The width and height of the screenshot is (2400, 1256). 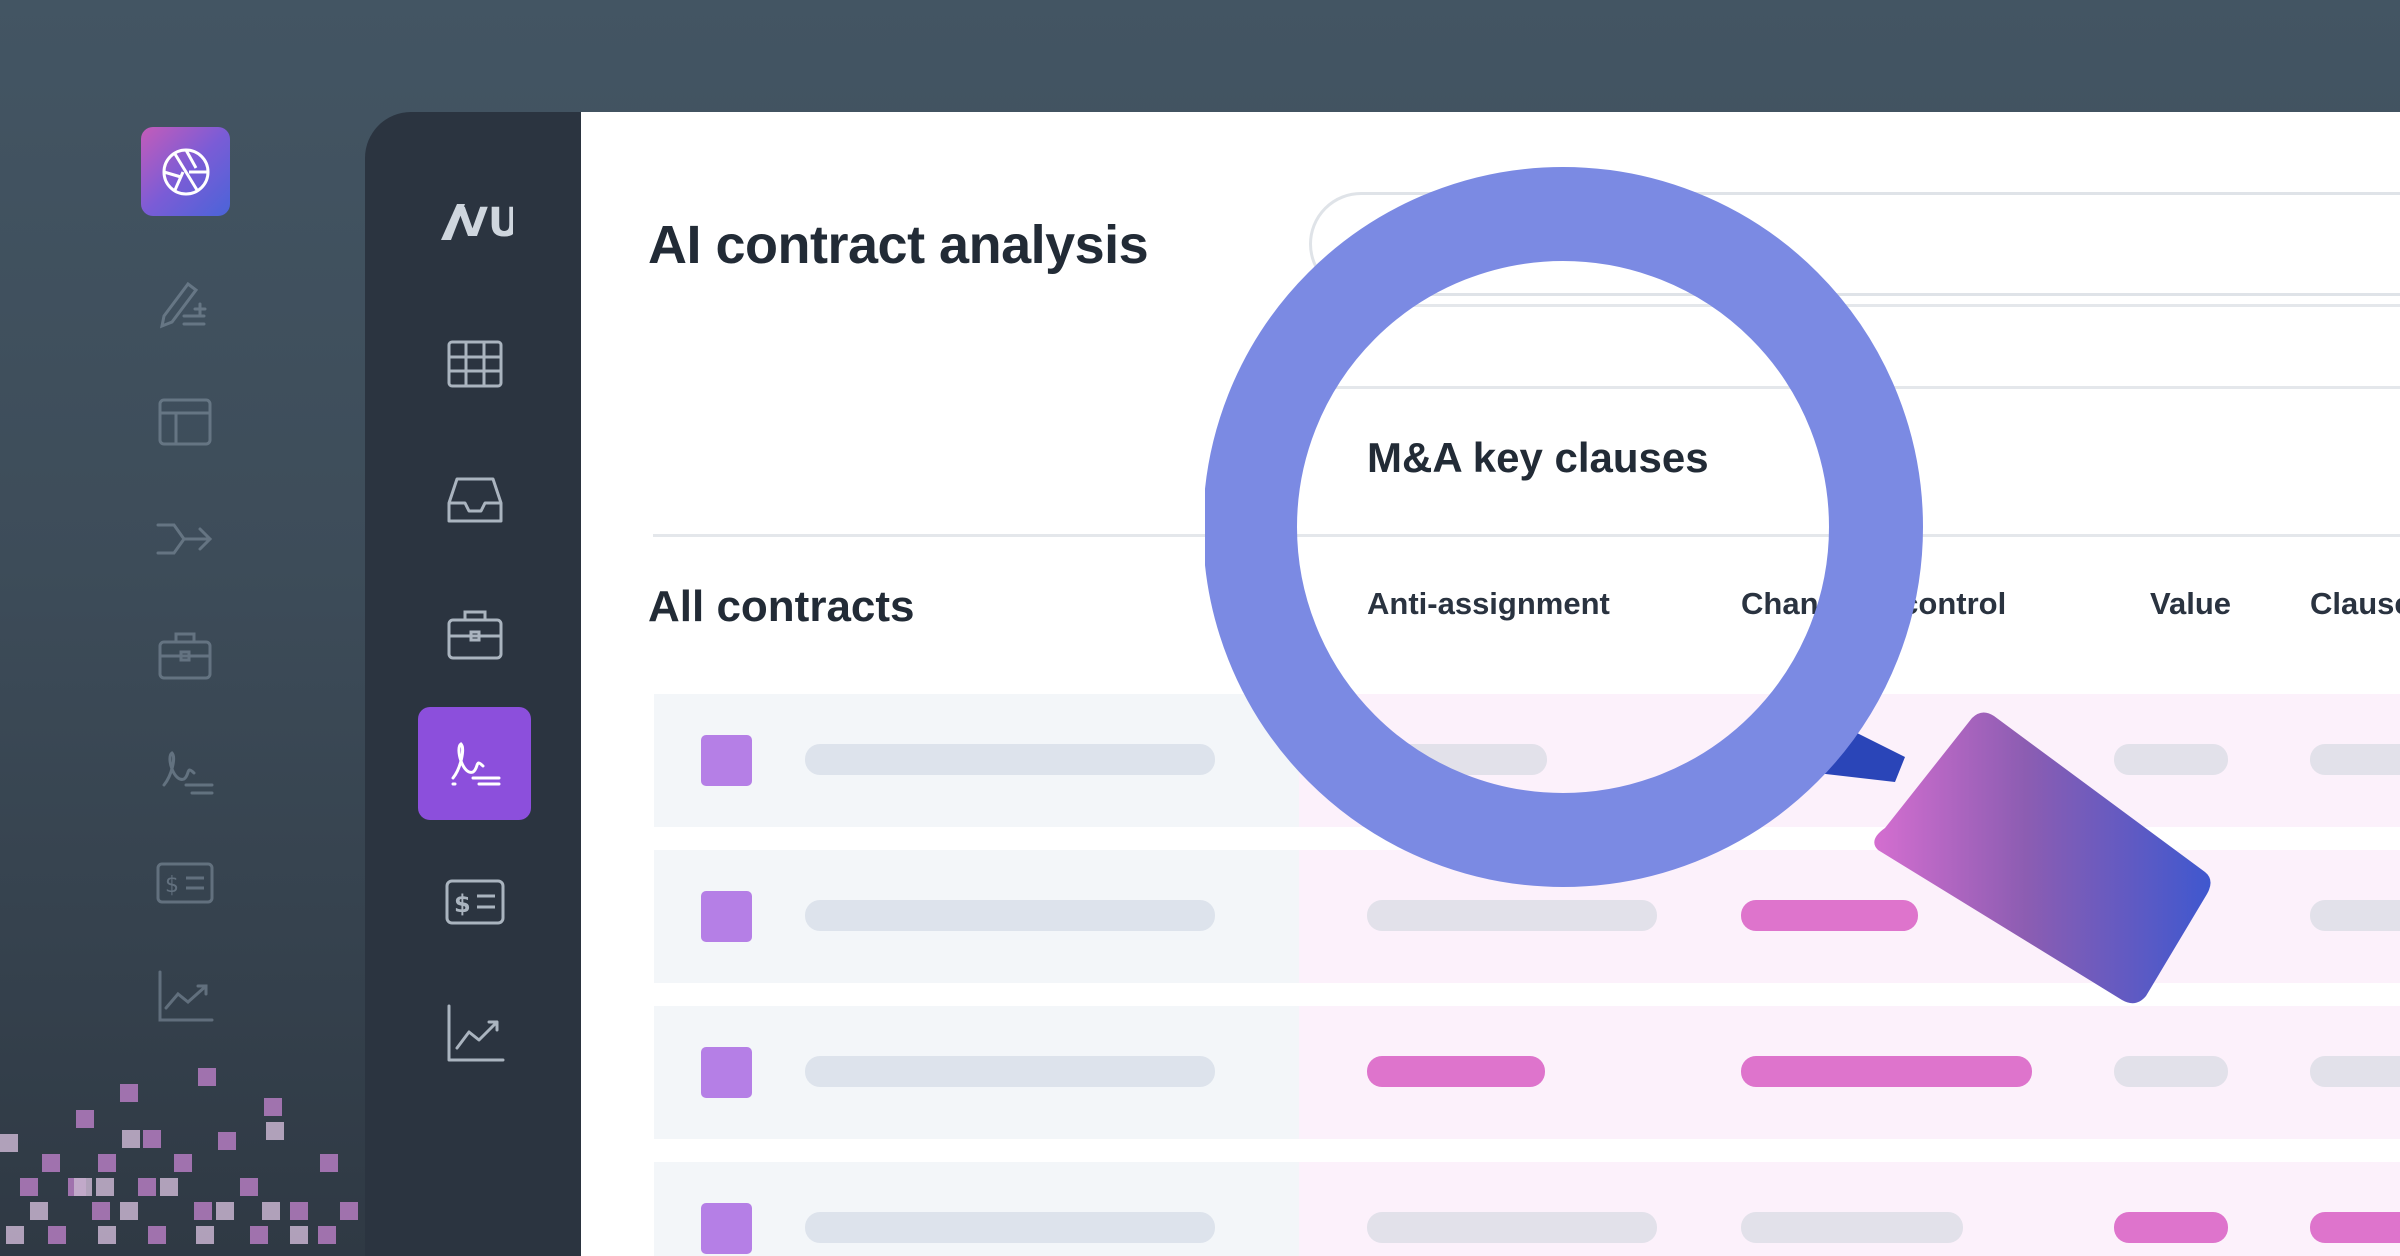 What do you see at coordinates (485, 222) in the screenshot?
I see `svg-text: VU` at bounding box center [485, 222].